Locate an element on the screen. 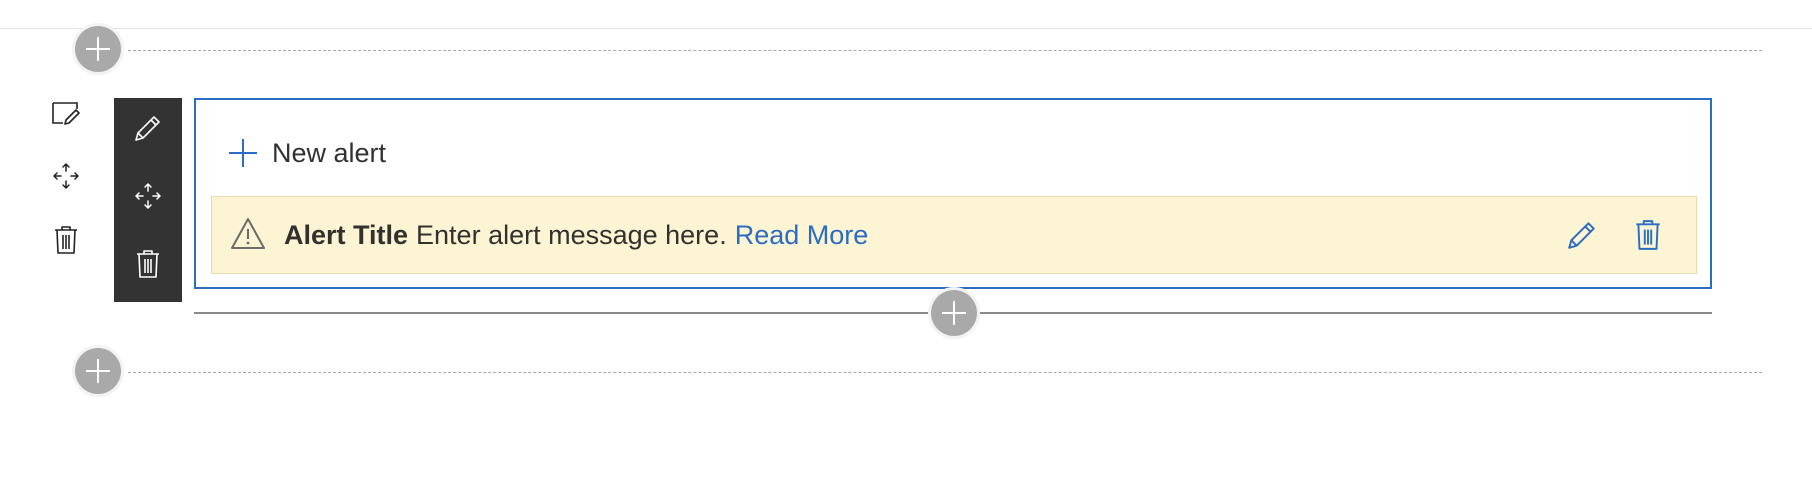  delete-section-button is located at coordinates (66, 240).